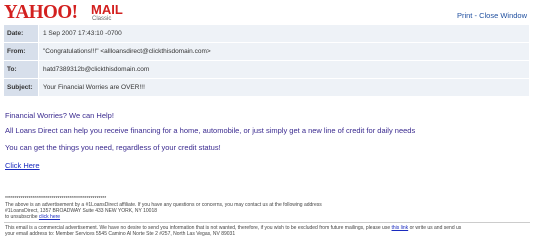  Describe the element at coordinates (400, 228) in the screenshot. I see `exclude-link: this link` at that location.